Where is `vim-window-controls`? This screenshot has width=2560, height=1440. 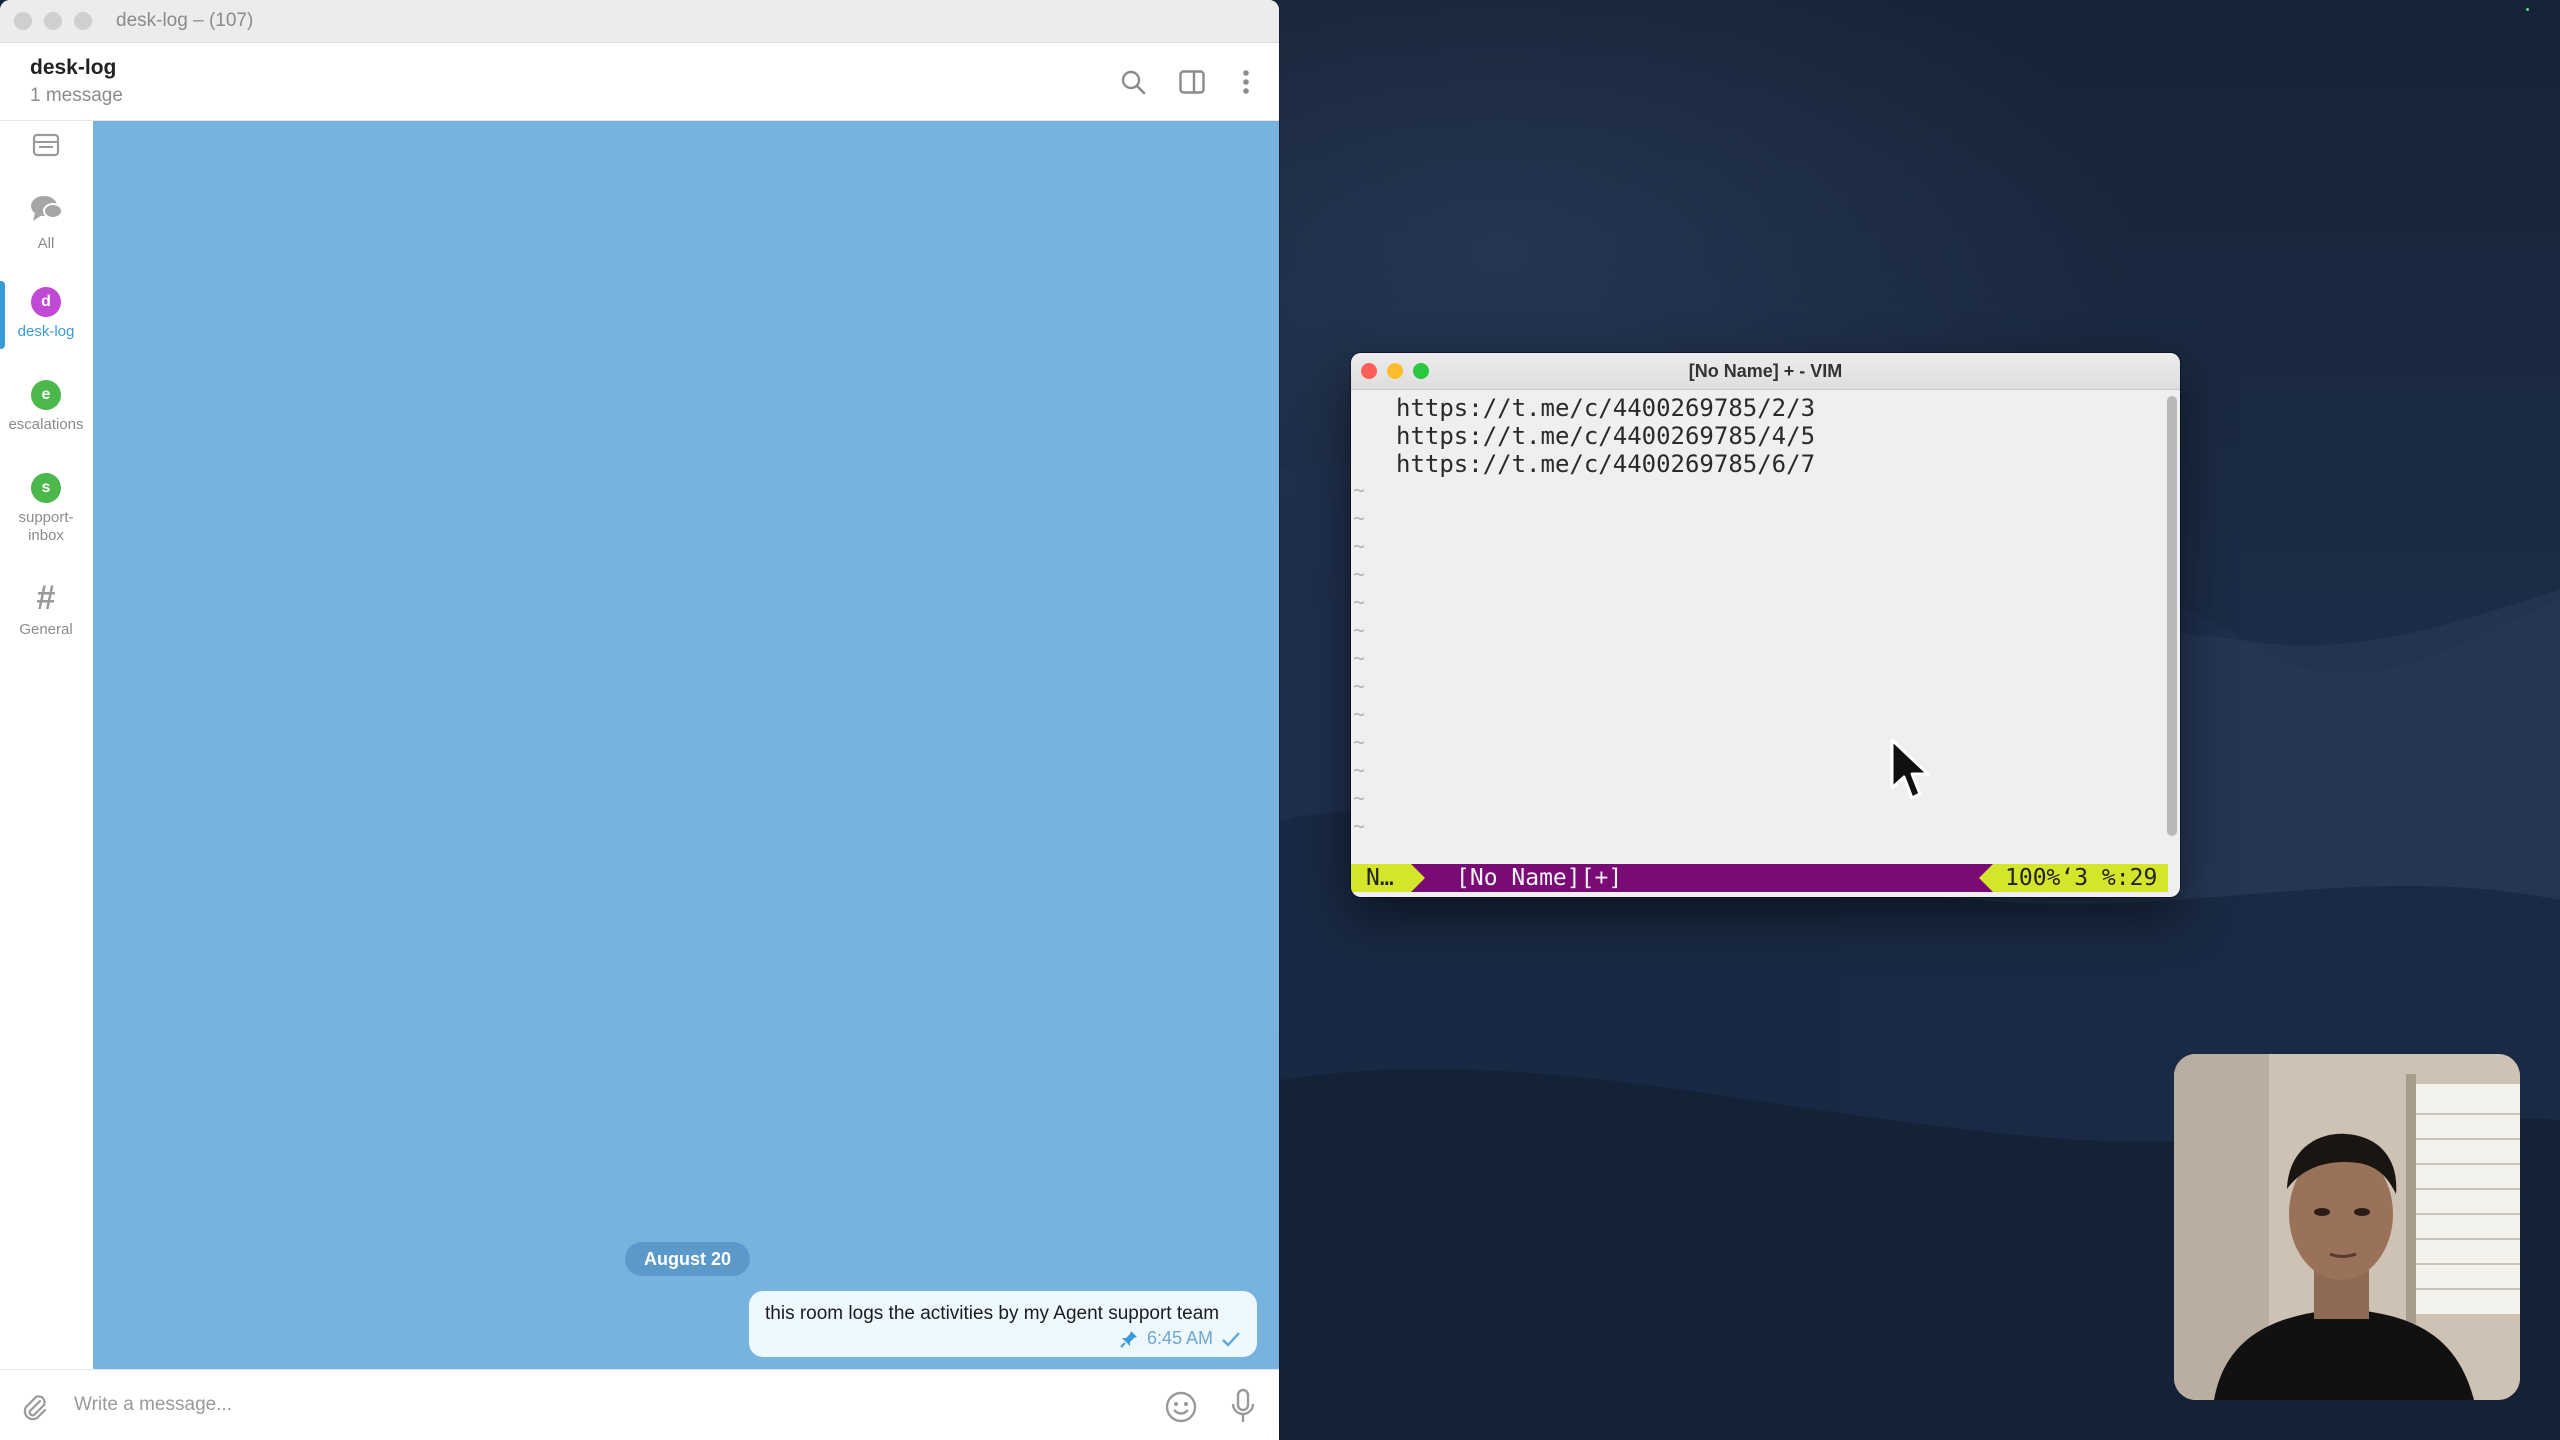
vim-window-controls is located at coordinates (1395, 371).